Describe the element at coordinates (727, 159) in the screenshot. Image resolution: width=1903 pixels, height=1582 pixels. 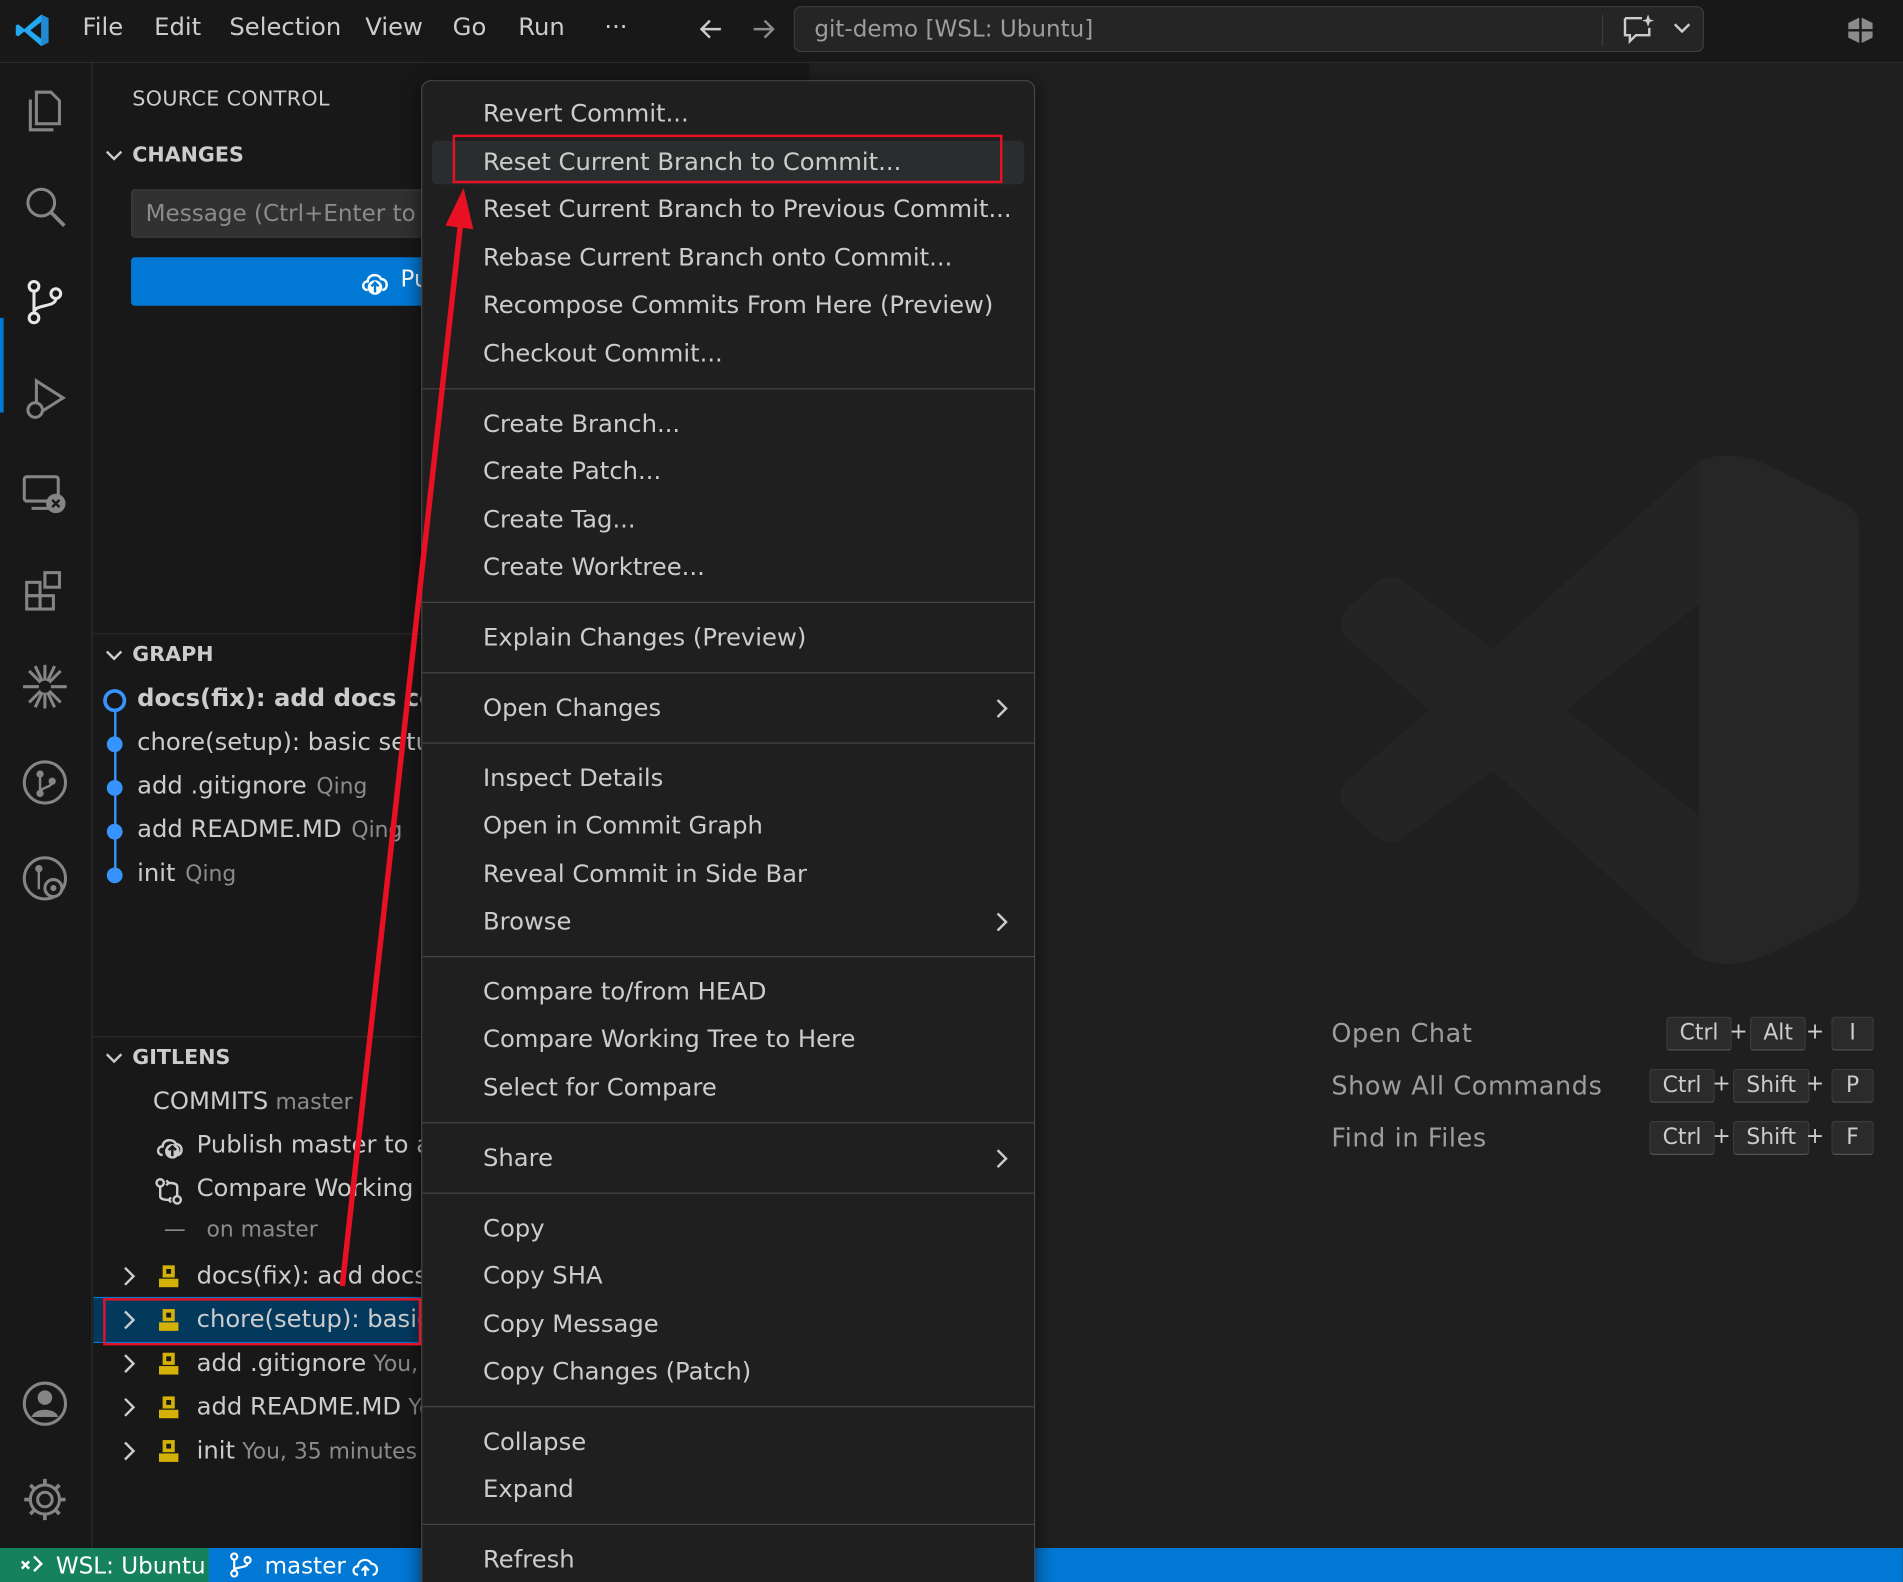
I see `annotation-highlight-menu-item` at that location.